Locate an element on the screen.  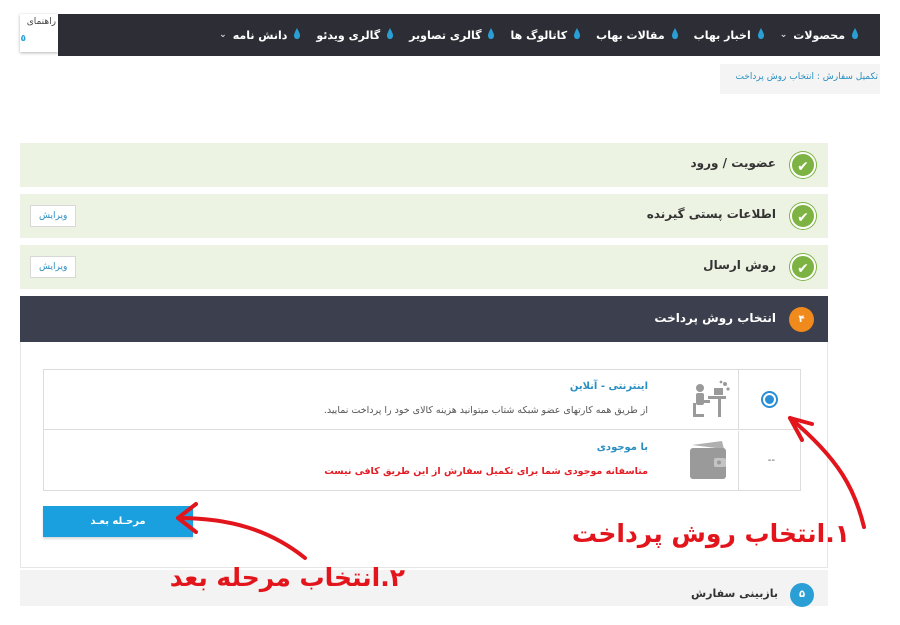
nav-item-catalogs: کاتالوگ ها is located at coordinates (545, 35).